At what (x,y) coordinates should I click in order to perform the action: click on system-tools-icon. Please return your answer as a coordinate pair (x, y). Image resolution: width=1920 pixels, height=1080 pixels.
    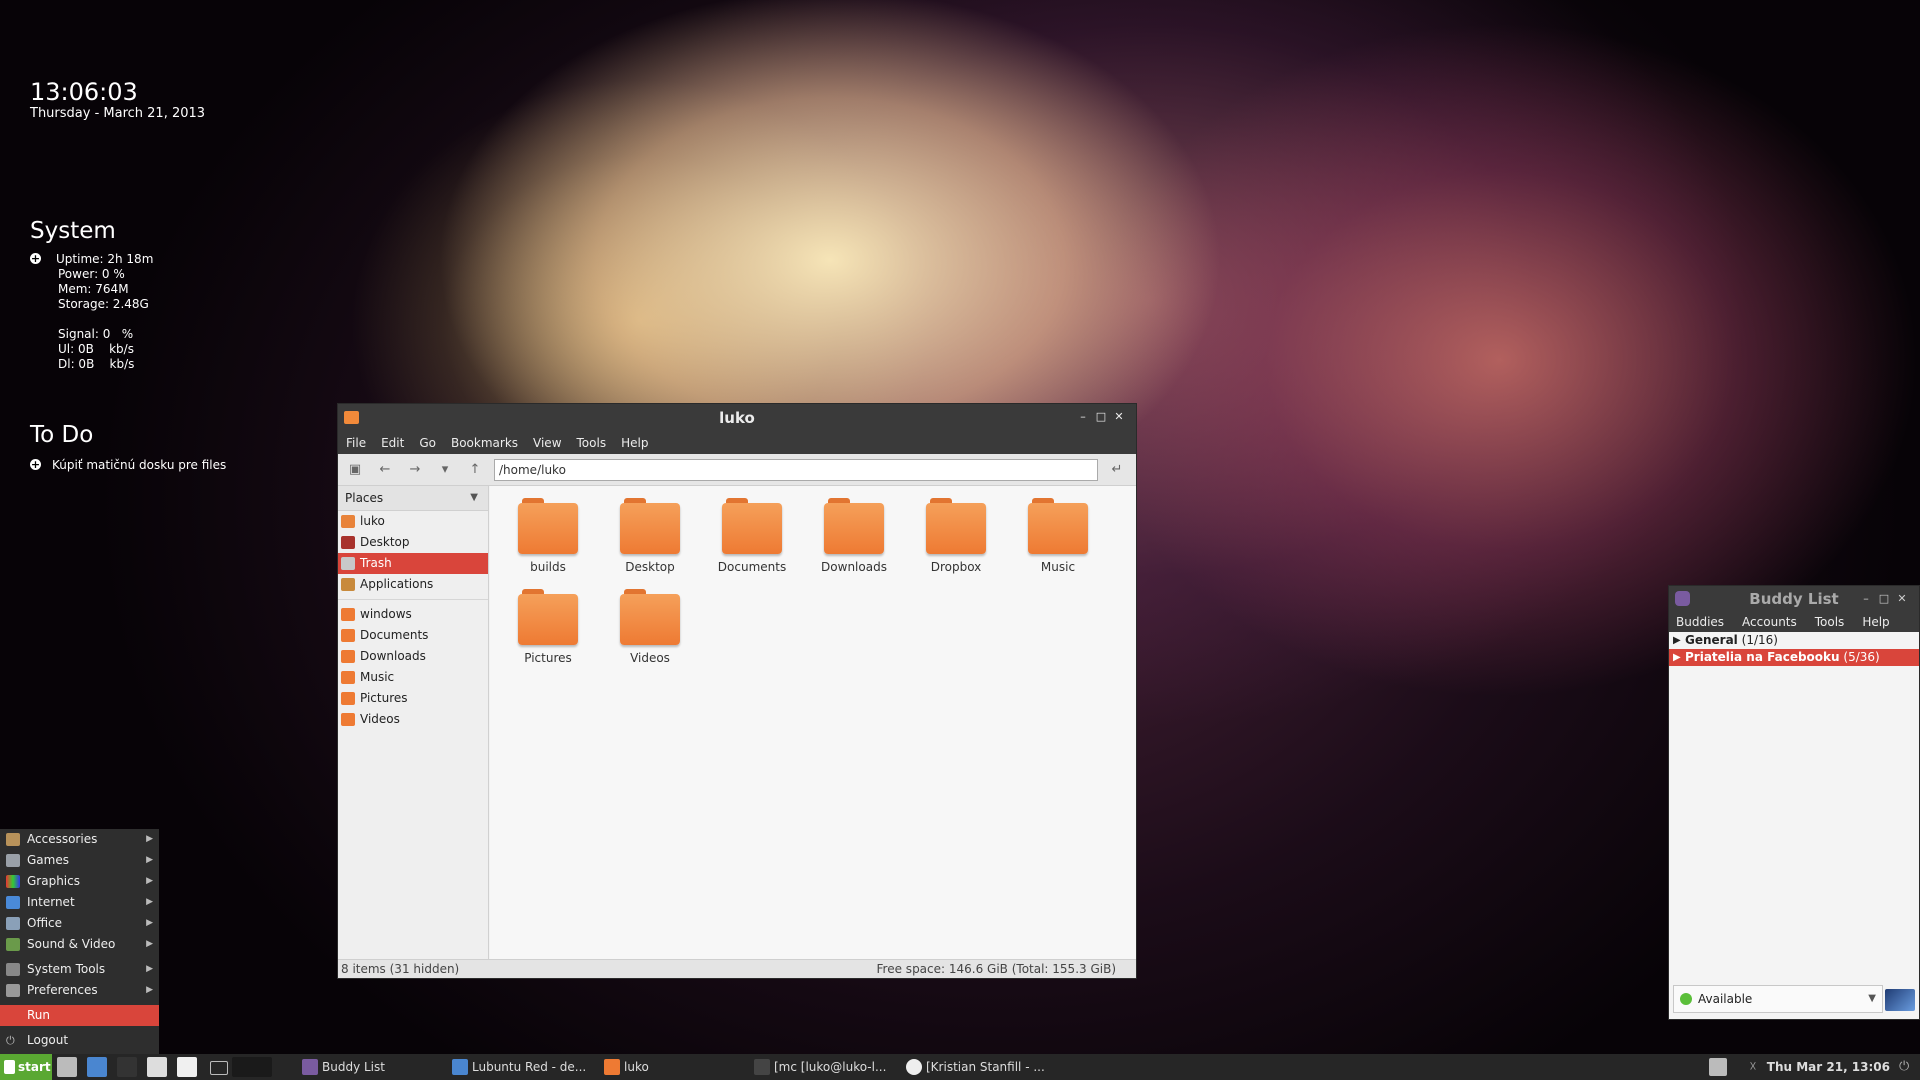
    Looking at the image, I should click on (13, 969).